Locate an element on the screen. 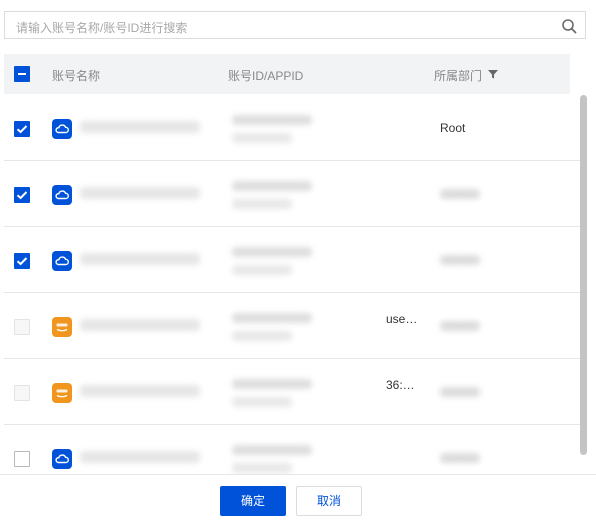 This screenshot has height=524, width=596. search-input: 请输入账号名称/账号ID进行搜索 is located at coordinates (101, 27).